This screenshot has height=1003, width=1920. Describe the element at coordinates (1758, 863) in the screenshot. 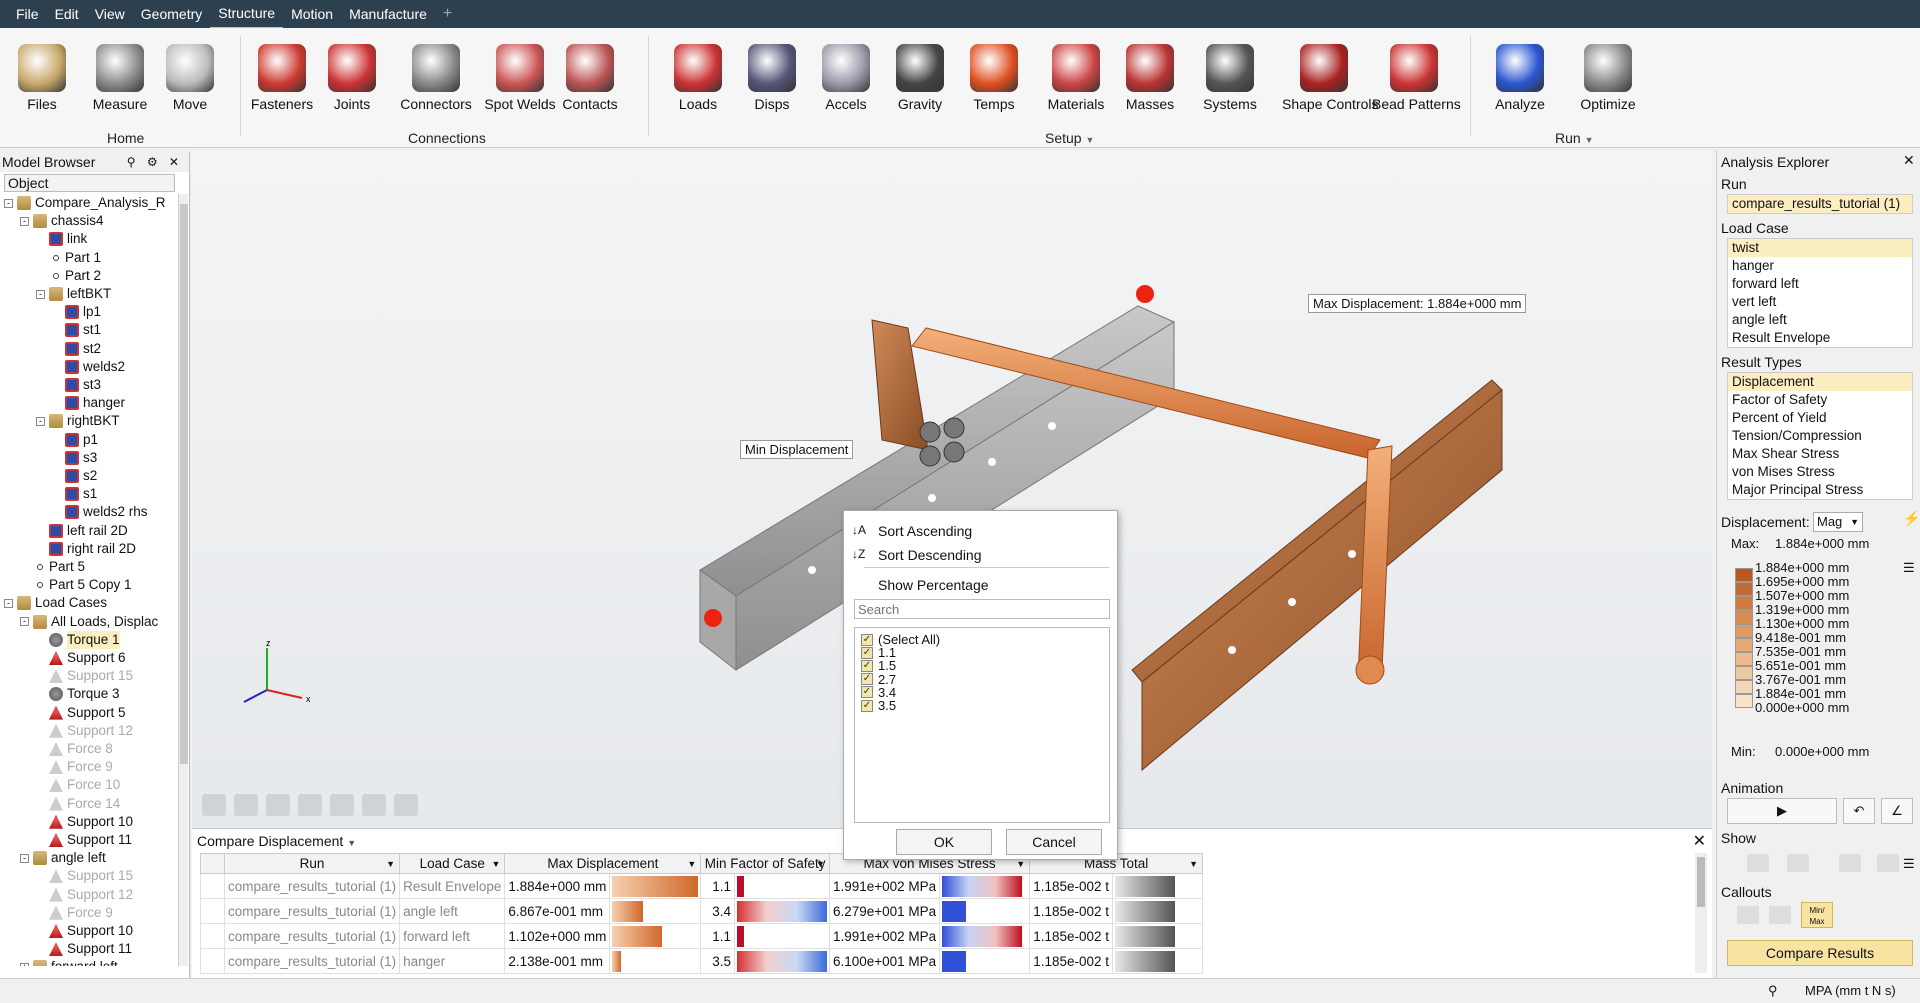

I see `show-deformed-icon` at that location.